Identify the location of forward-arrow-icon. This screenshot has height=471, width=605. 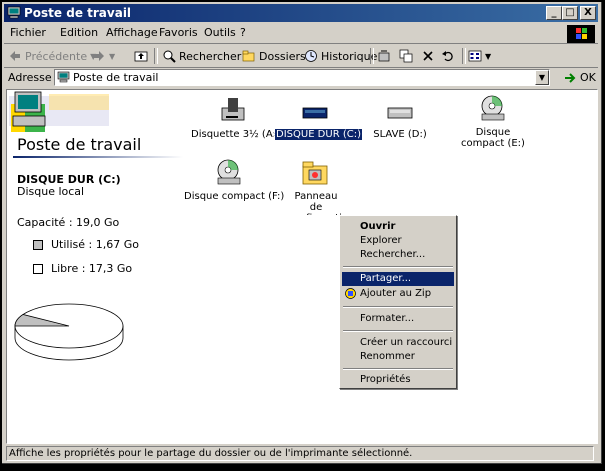
(99, 56).